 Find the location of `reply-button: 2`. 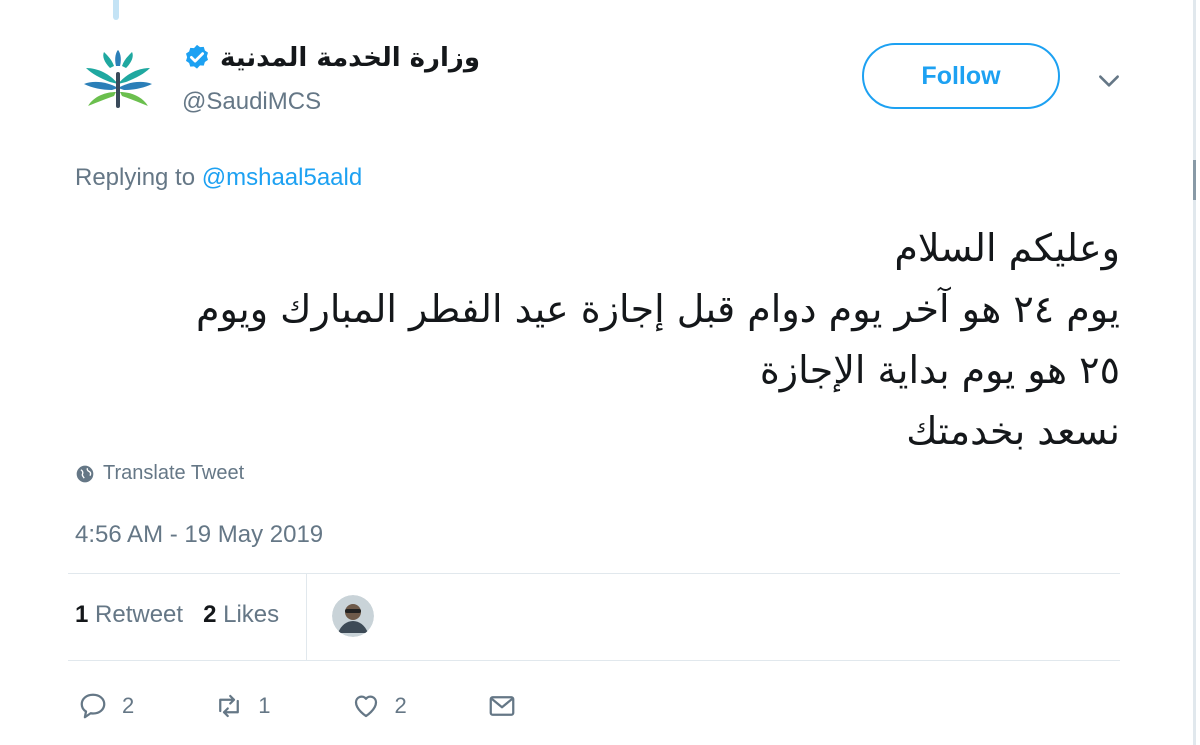

reply-button: 2 is located at coordinates (106, 706).